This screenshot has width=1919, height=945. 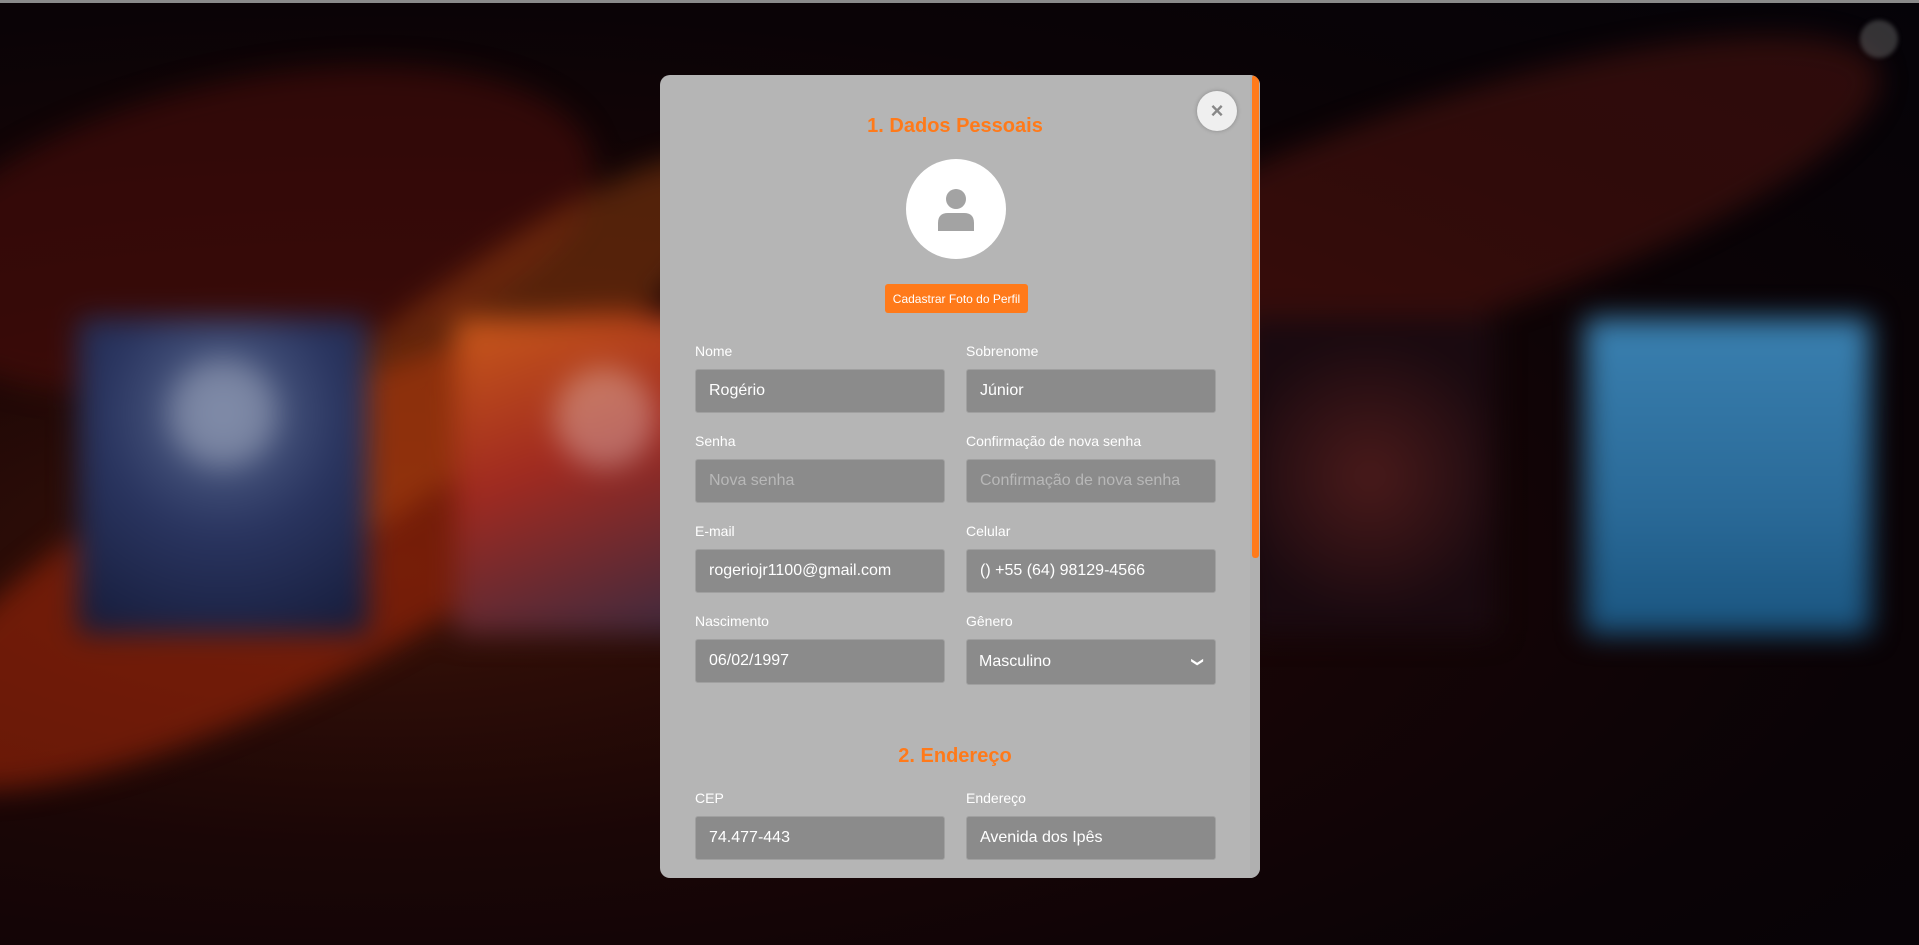 What do you see at coordinates (820, 838) in the screenshot?
I see `cep-input` at bounding box center [820, 838].